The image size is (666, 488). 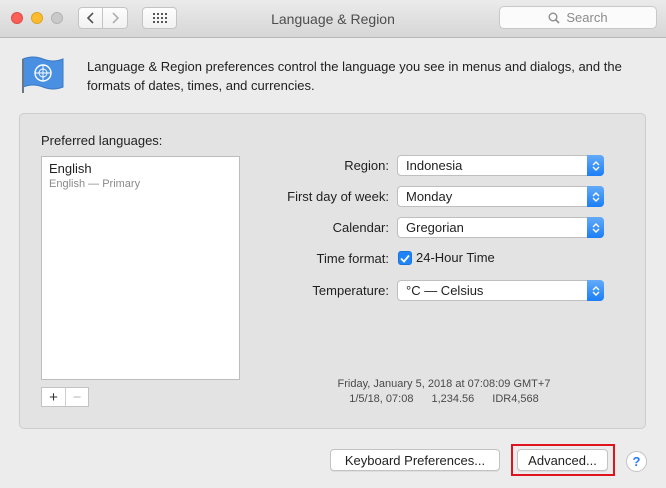 What do you see at coordinates (43, 74) in the screenshot?
I see `united-nations-flag-icon` at bounding box center [43, 74].